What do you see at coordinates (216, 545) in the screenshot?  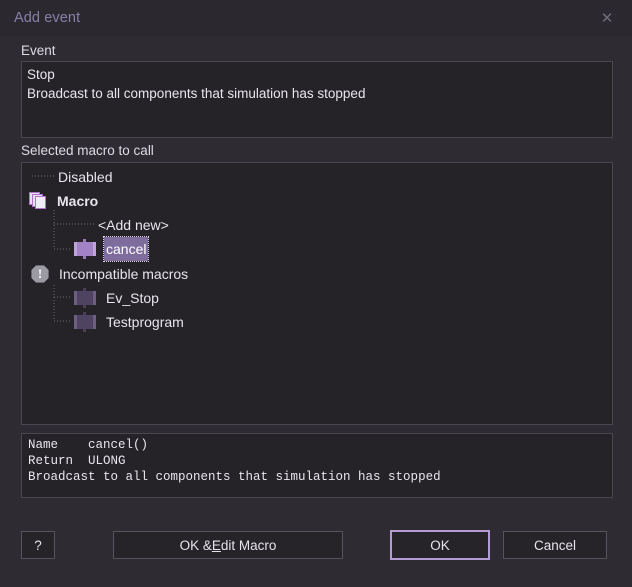 I see `ok-edit-label-accel: E` at bounding box center [216, 545].